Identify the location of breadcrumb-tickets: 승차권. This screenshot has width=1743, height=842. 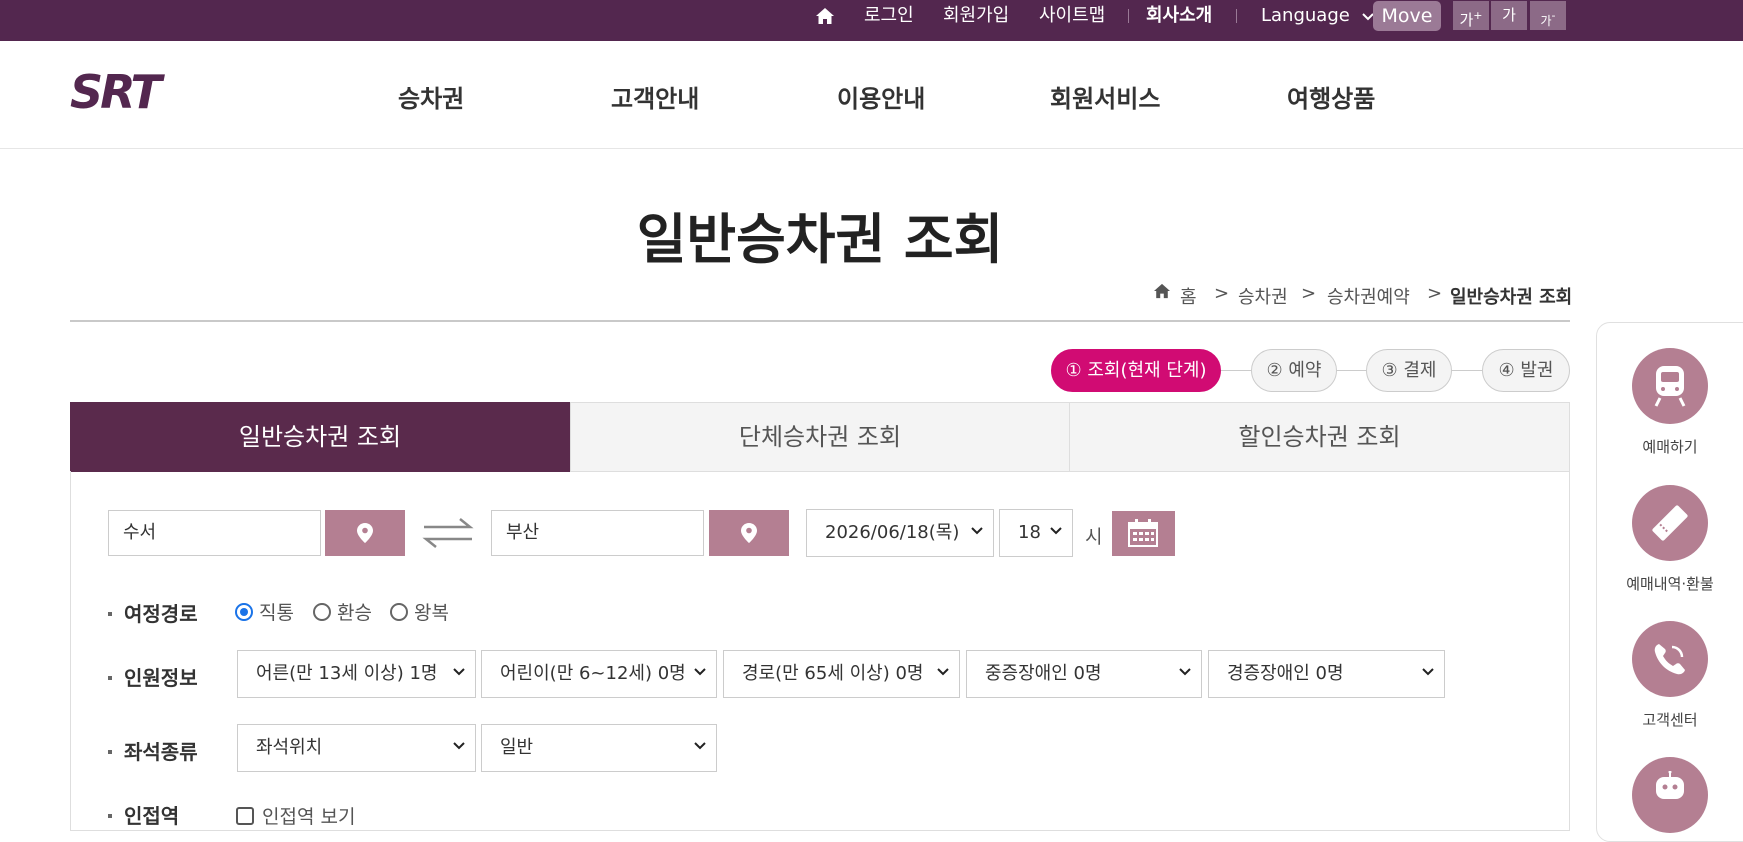
(1263, 296).